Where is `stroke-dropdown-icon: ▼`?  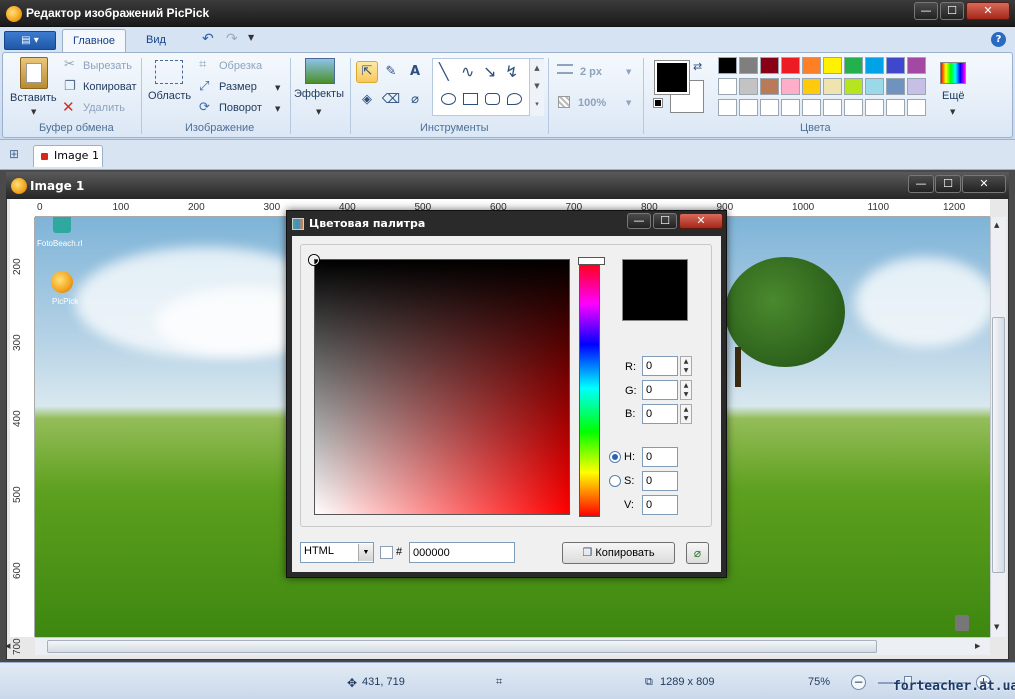 stroke-dropdown-icon: ▼ is located at coordinates (628, 72).